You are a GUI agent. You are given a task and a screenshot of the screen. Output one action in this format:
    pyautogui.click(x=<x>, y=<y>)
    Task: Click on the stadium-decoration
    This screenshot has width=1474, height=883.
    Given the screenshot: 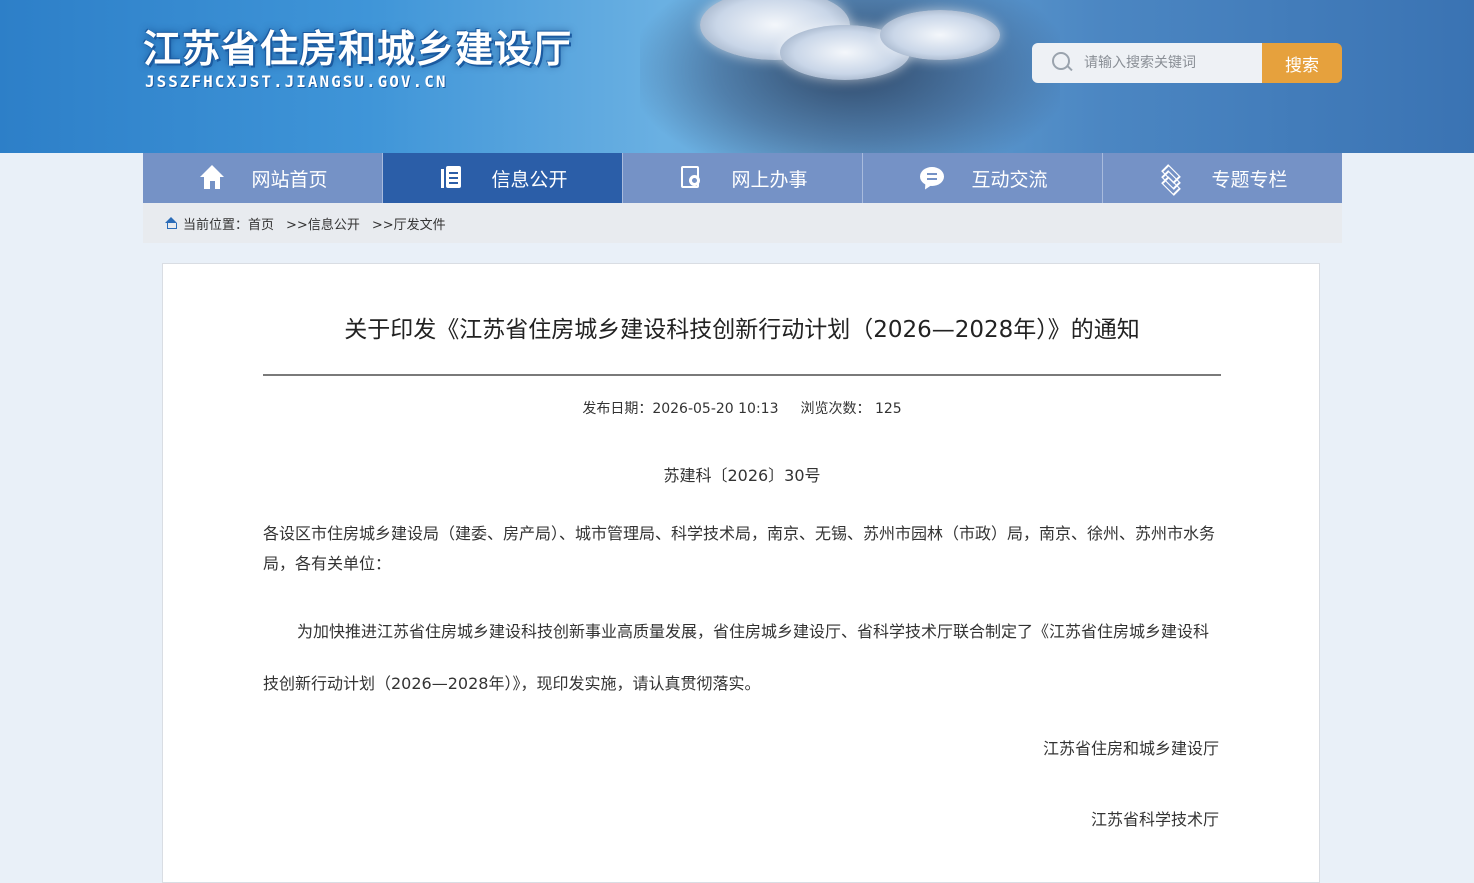 What is the action you would take?
    pyautogui.click(x=940, y=35)
    